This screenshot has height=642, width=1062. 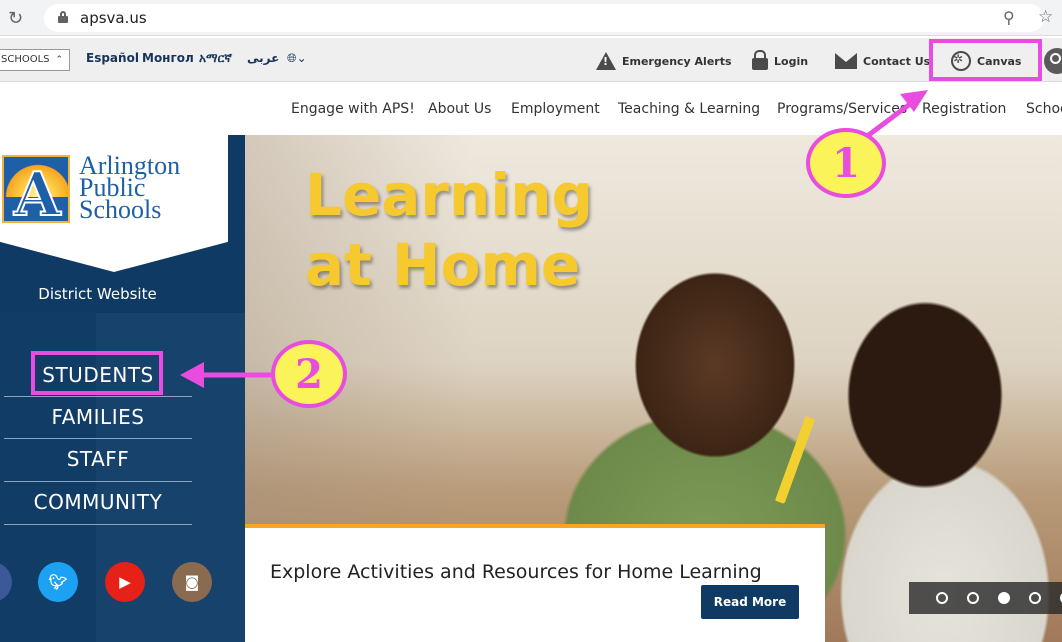 I want to click on pencil-image, so click(x=795, y=460).